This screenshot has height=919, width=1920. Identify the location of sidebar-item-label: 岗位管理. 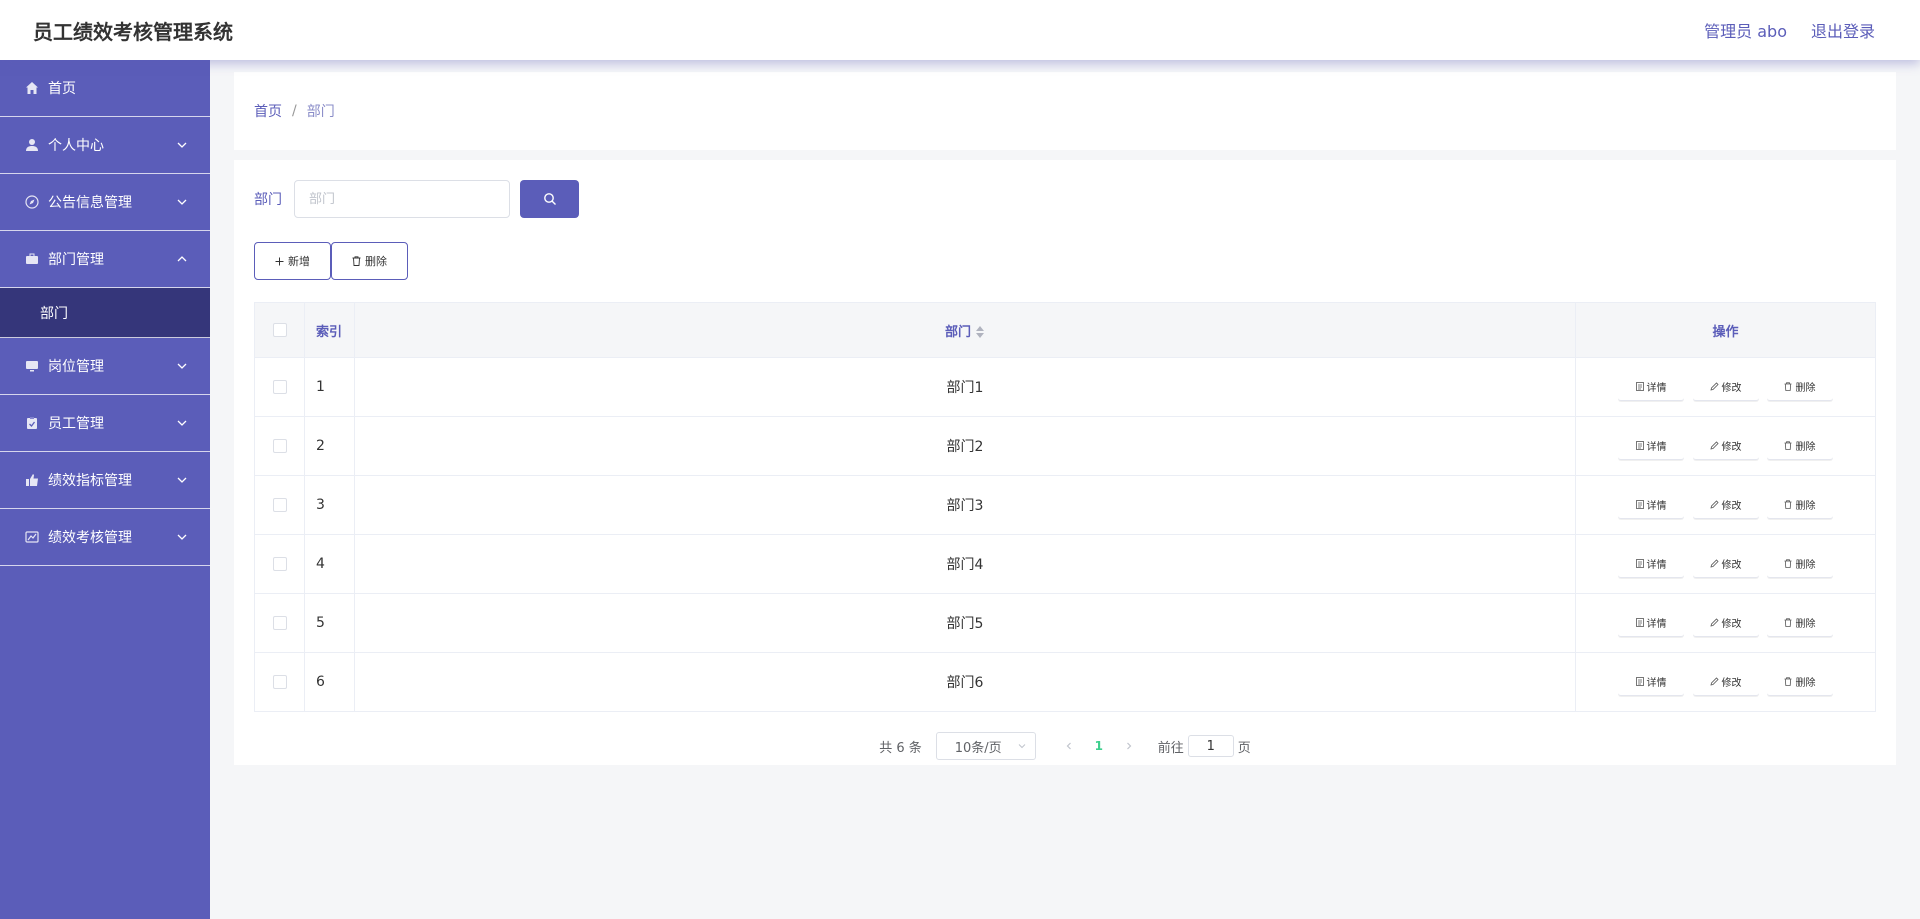
(76, 367).